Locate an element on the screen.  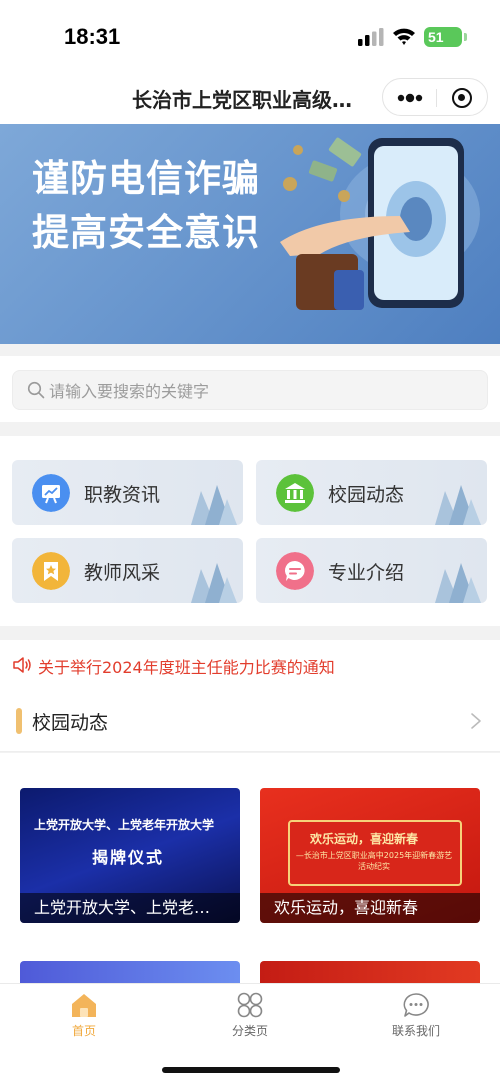
category-teachers: 教师风采 is located at coordinates (127, 570).